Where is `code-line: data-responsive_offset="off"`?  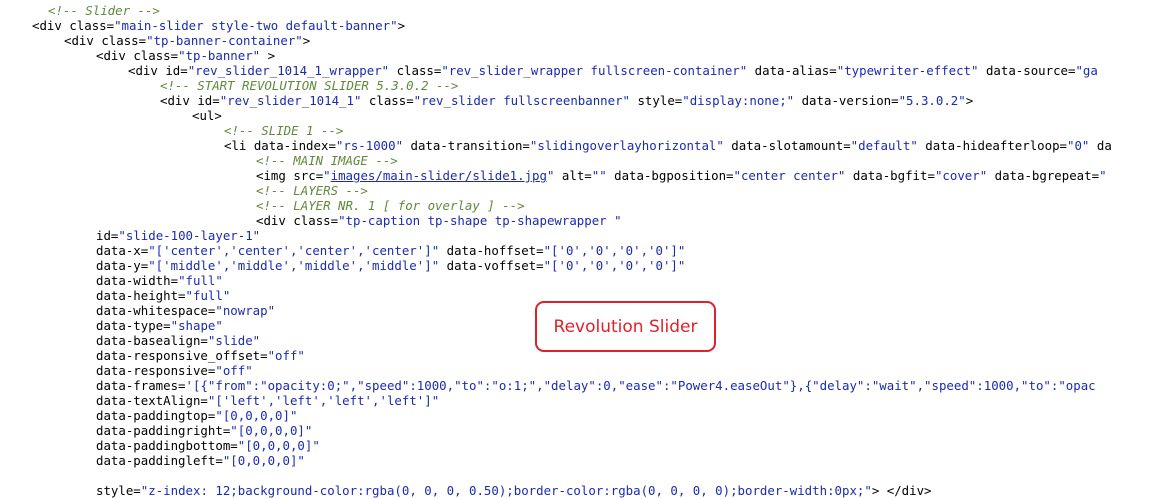
code-line: data-responsive_offset="off" is located at coordinates (200, 355).